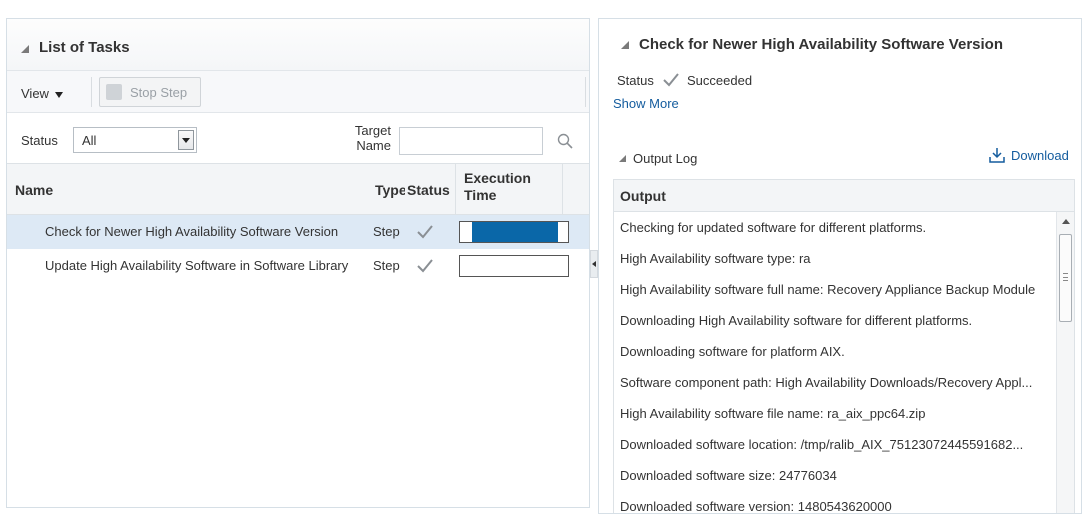 This screenshot has width=1090, height=514. Describe the element at coordinates (159, 92) in the screenshot. I see `stop-step-label: Stop Step` at that location.